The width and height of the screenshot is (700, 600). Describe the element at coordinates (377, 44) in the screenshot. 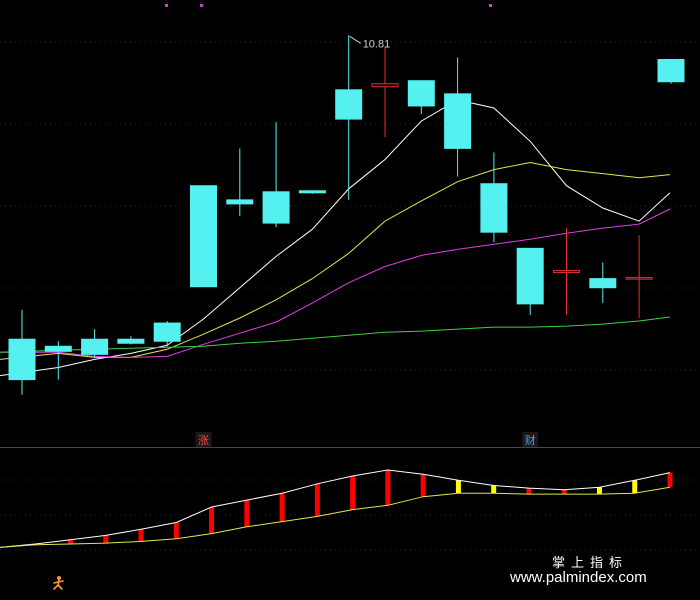

I see `high-price-label: 10.81` at that location.